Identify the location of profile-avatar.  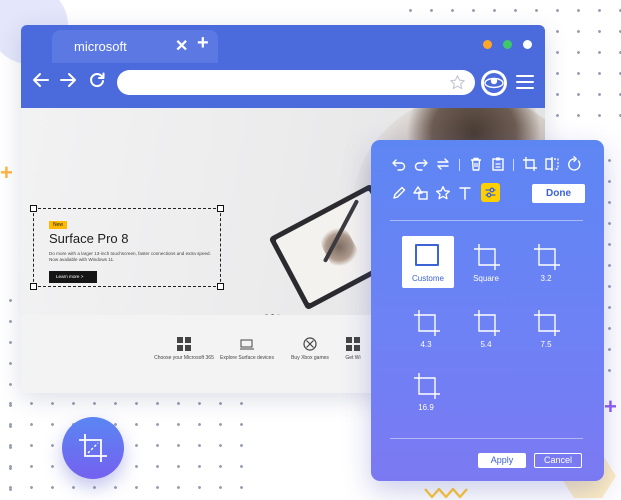
(494, 83).